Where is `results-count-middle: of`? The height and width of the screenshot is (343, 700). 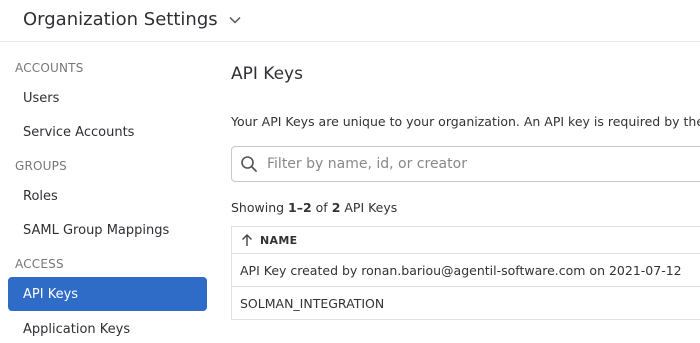 results-count-middle: of is located at coordinates (321, 207).